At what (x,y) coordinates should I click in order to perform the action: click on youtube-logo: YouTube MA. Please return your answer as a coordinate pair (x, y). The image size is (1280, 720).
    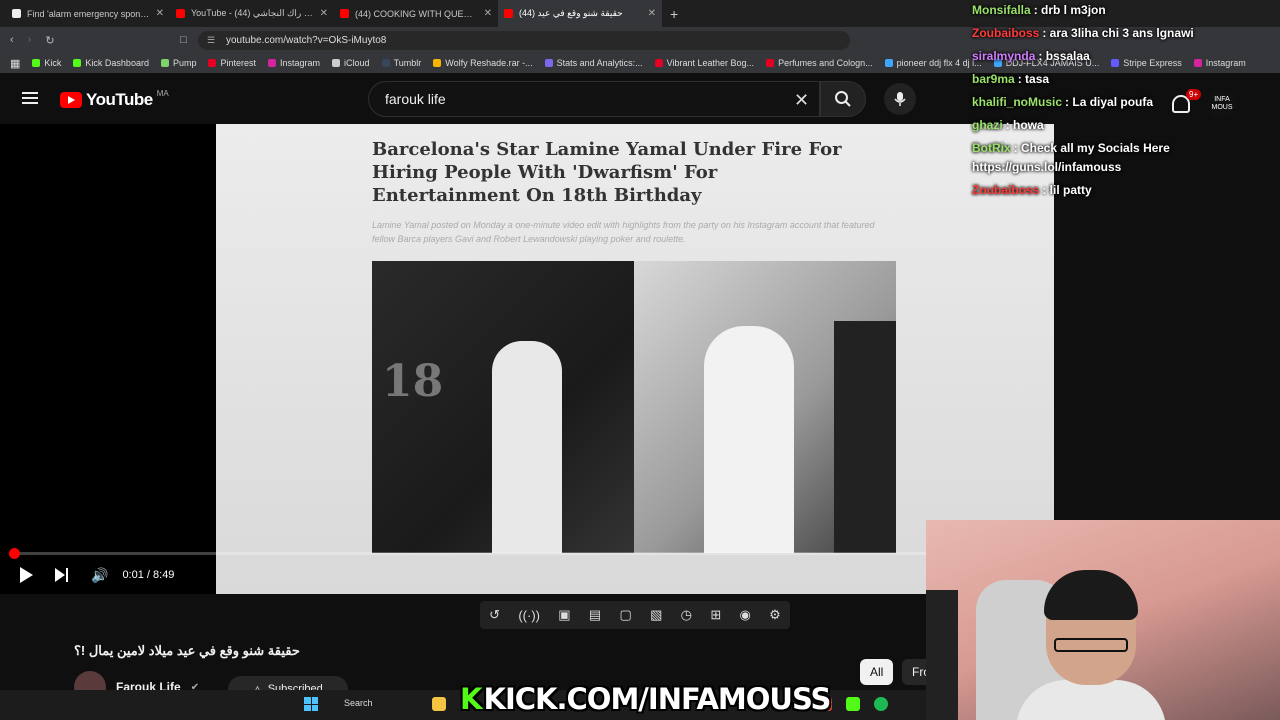
    Looking at the image, I should click on (114, 99).